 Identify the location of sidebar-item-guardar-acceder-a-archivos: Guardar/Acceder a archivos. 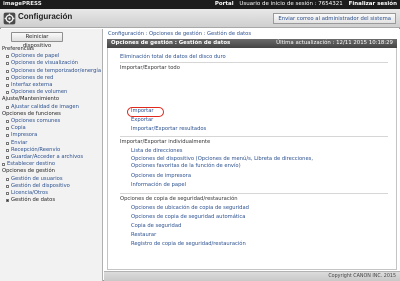
(51, 157).